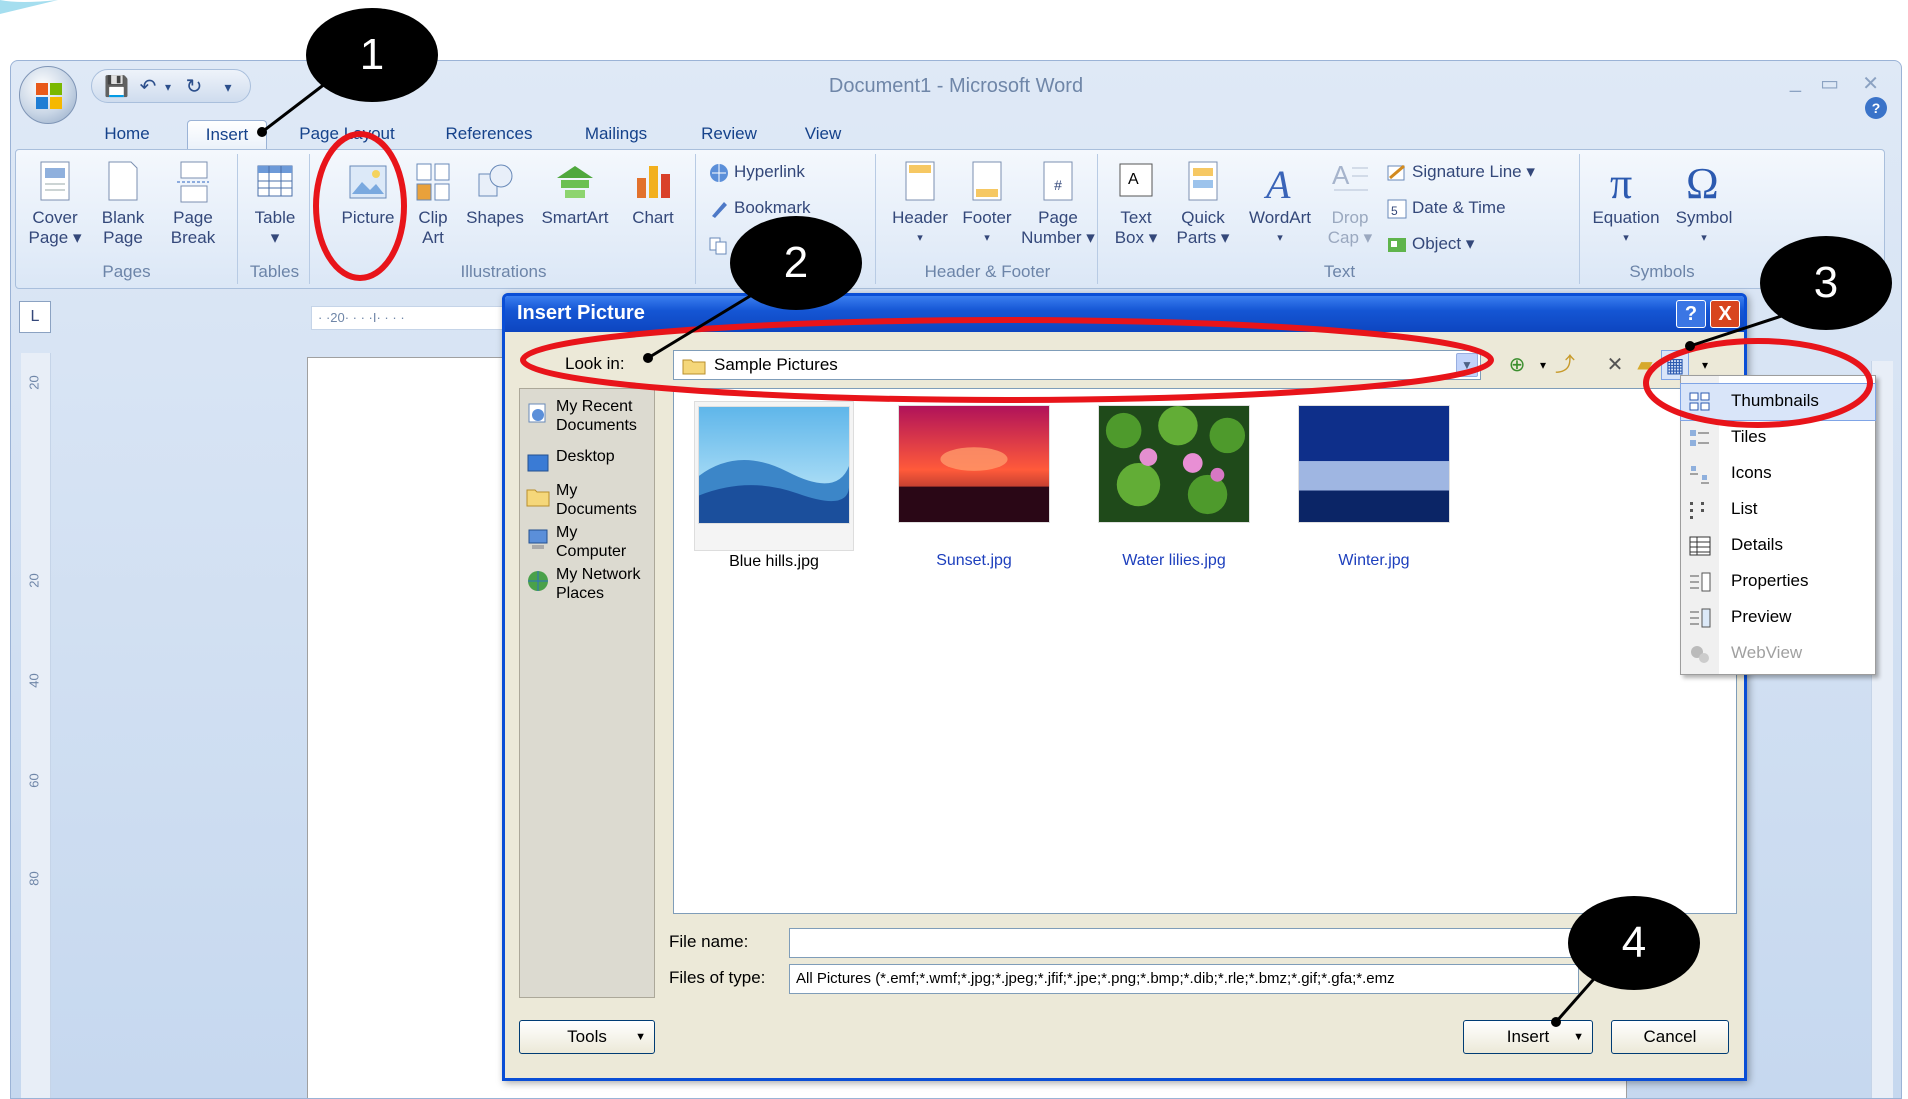 This screenshot has height=1099, width=1908. I want to click on vertical-ruler: 20 20 40 60 80, so click(36, 725).